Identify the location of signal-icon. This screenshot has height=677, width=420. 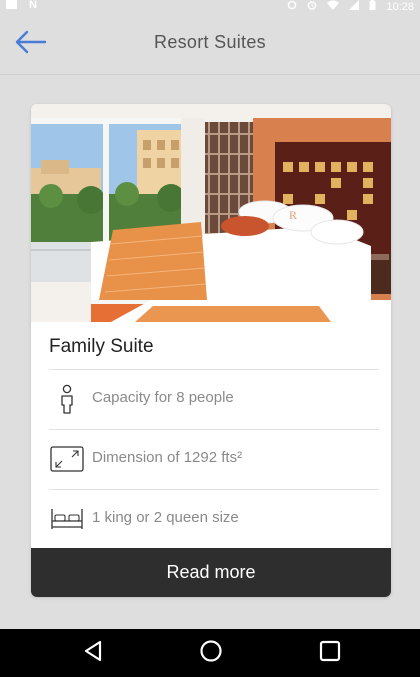
(354, 6).